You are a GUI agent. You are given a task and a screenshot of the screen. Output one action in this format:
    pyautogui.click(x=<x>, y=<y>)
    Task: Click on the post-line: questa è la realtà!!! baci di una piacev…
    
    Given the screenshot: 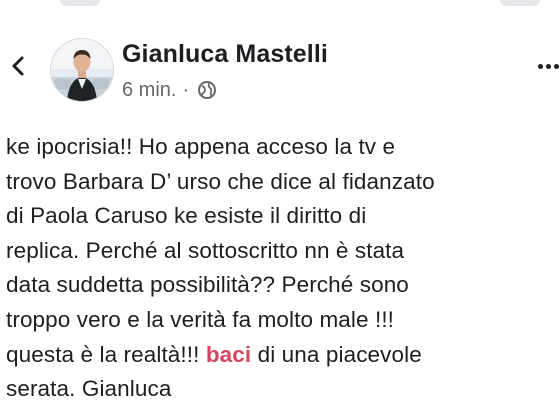 What is the action you would take?
    pyautogui.click(x=280, y=355)
    